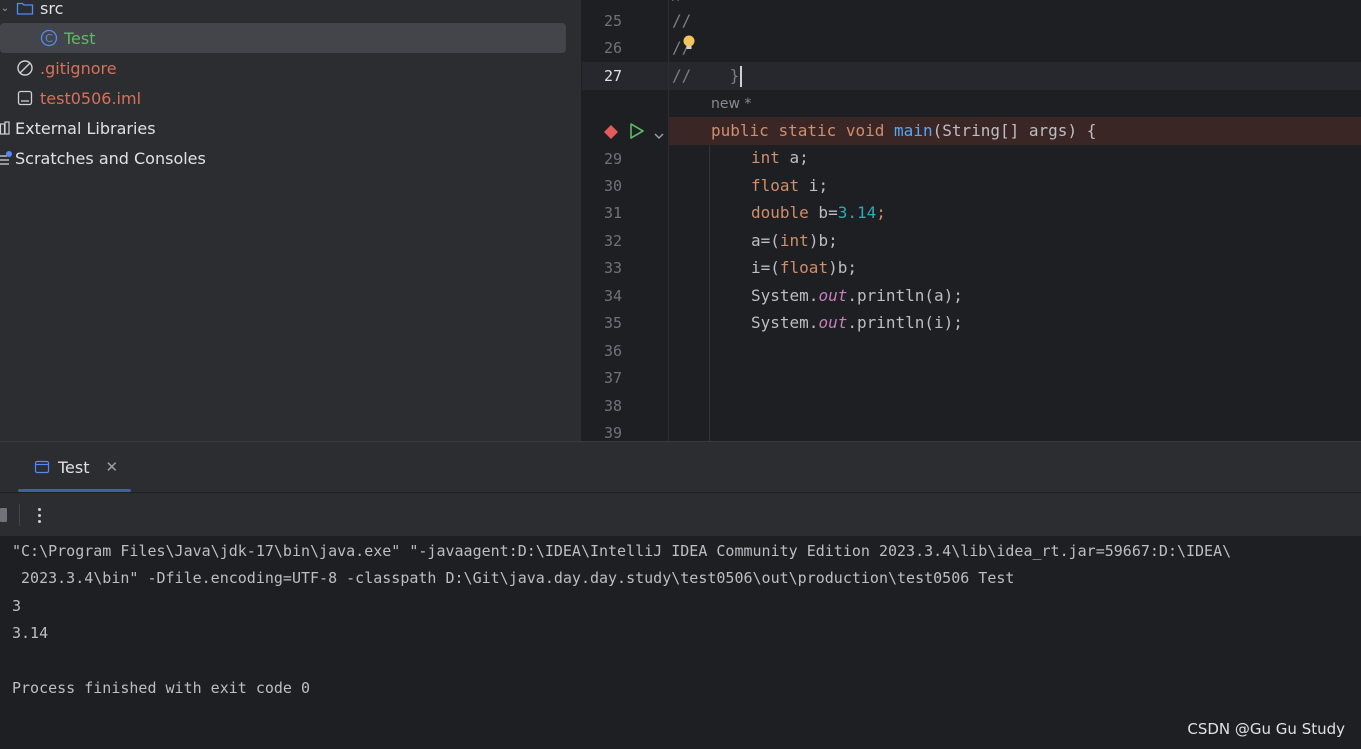  What do you see at coordinates (668, 220) in the screenshot?
I see `gutter-separator` at bounding box center [668, 220].